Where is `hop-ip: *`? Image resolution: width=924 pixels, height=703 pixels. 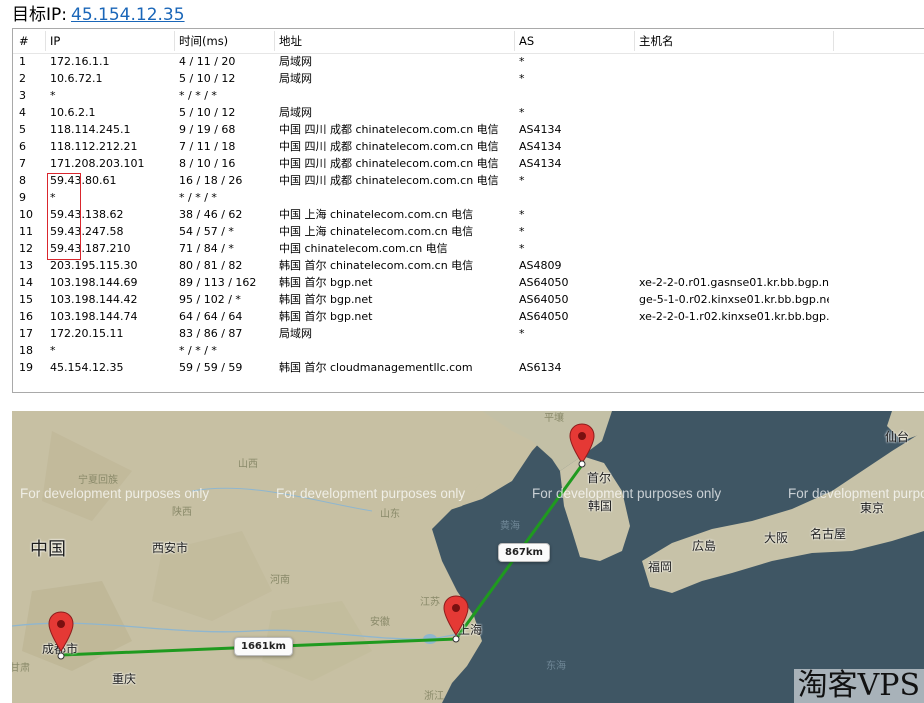
hop-ip: * is located at coordinates (53, 350).